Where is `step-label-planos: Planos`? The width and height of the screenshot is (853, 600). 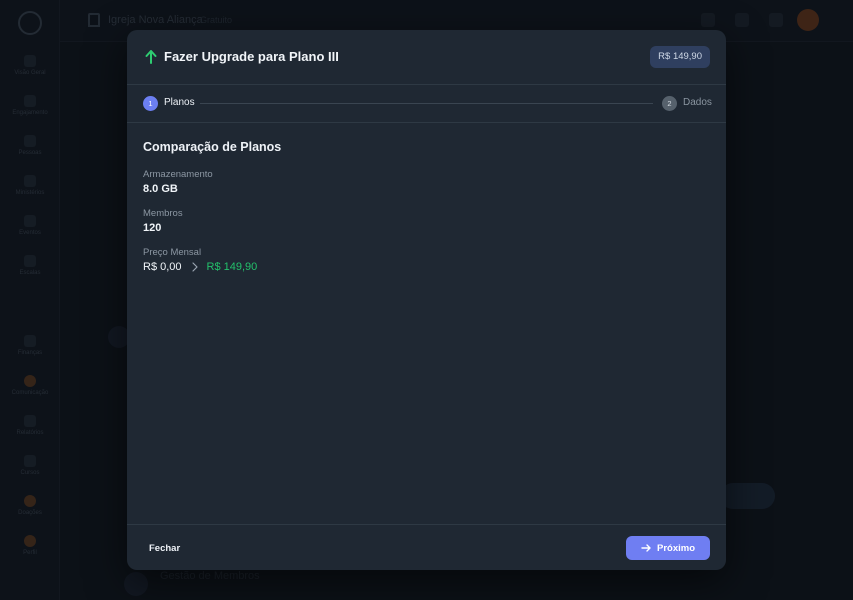 step-label-planos: Planos is located at coordinates (179, 102).